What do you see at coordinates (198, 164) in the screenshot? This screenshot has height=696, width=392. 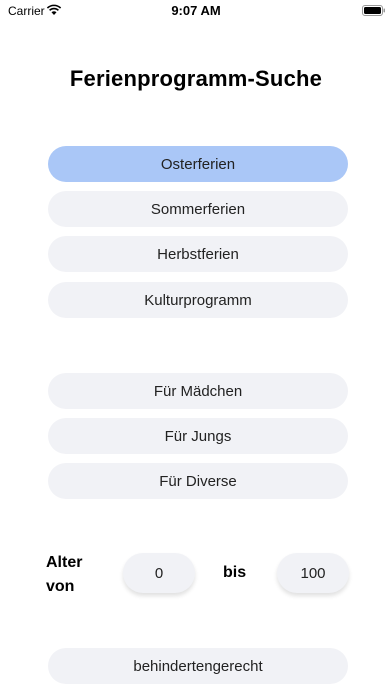 I see `program-button-osterferien: Osterferien` at bounding box center [198, 164].